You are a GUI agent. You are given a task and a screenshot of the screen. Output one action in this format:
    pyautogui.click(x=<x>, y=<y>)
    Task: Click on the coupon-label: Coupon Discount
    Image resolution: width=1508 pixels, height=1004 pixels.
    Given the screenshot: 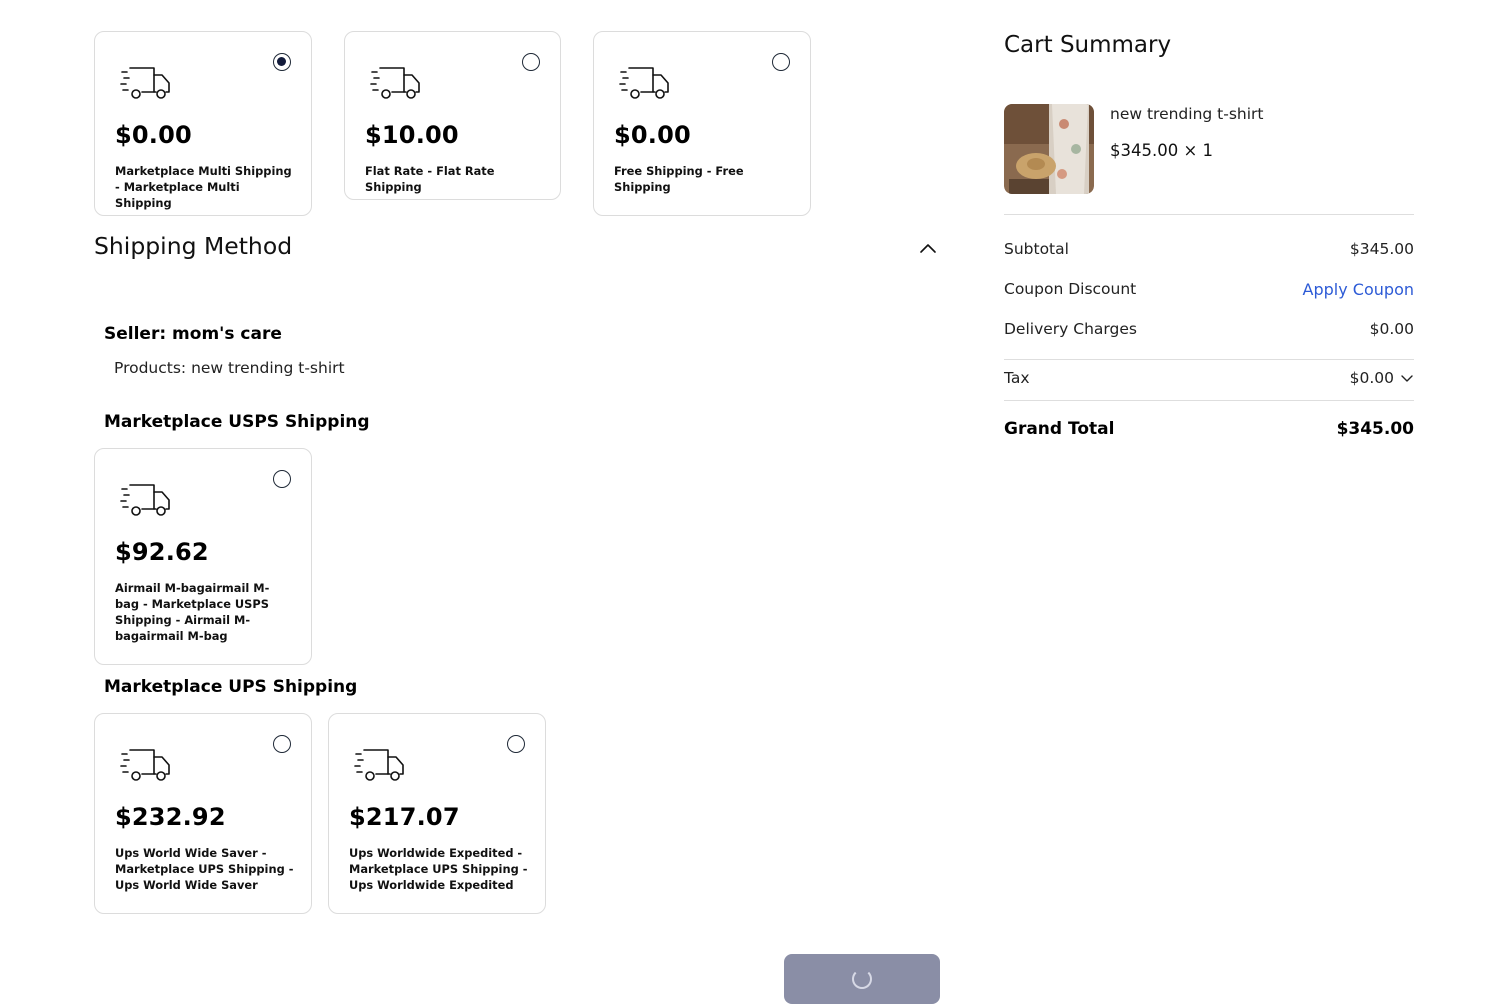 What is the action you would take?
    pyautogui.click(x=1070, y=289)
    